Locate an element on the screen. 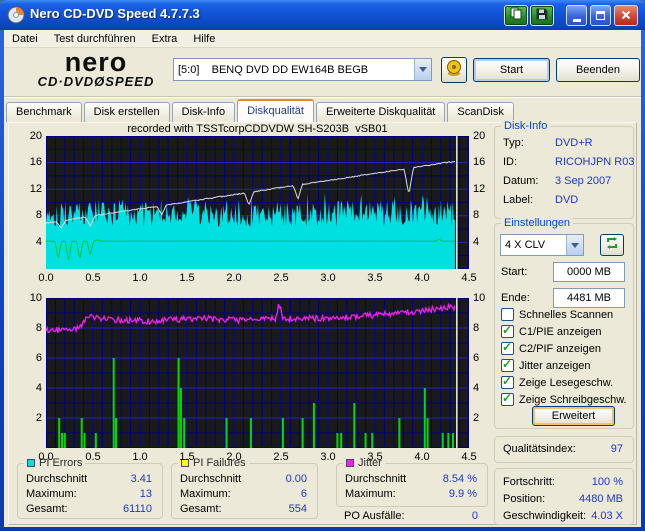 This screenshot has height=531, width=645. pi-failures-max-label: Maximum: is located at coordinates (205, 494).